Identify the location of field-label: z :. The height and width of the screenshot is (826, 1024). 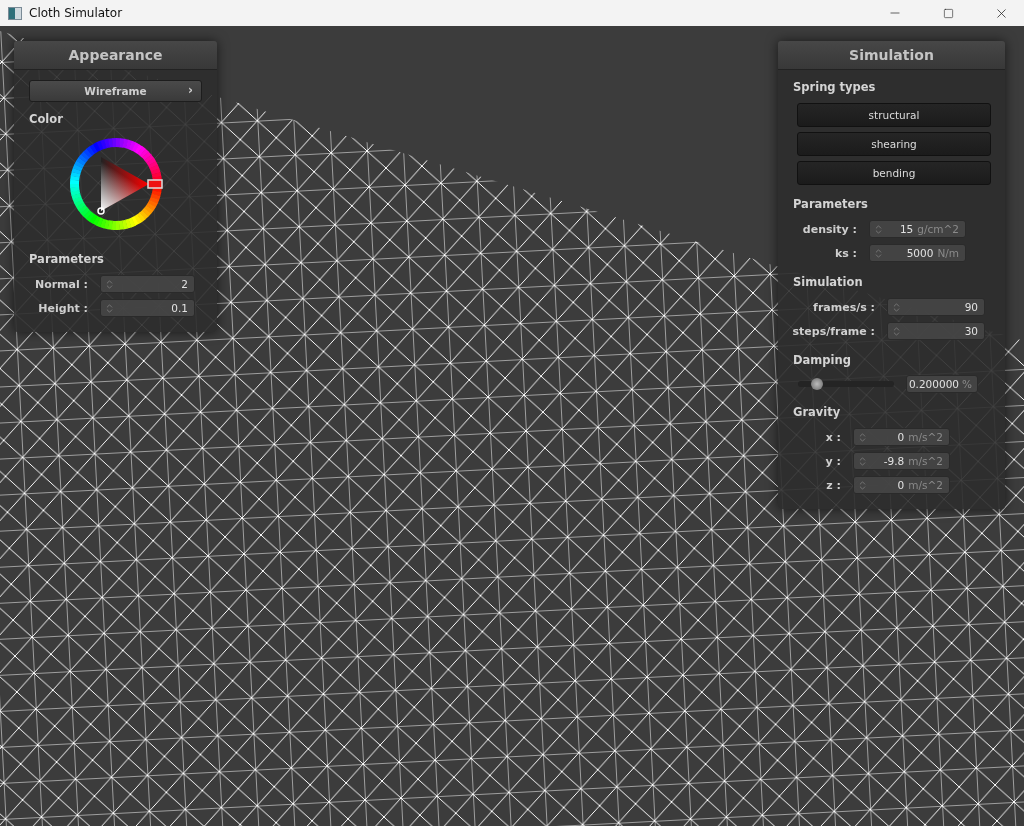
(833, 485).